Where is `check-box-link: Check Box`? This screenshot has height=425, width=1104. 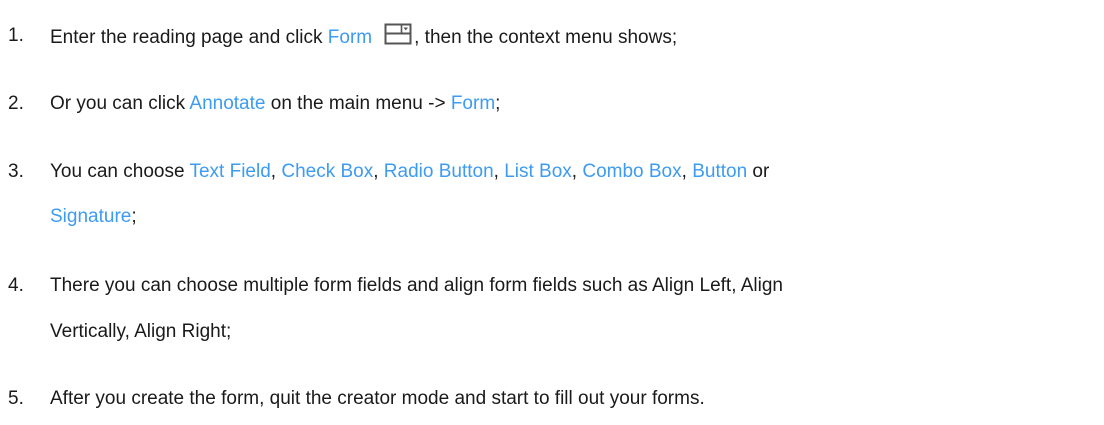
check-box-link: Check Box is located at coordinates (327, 171).